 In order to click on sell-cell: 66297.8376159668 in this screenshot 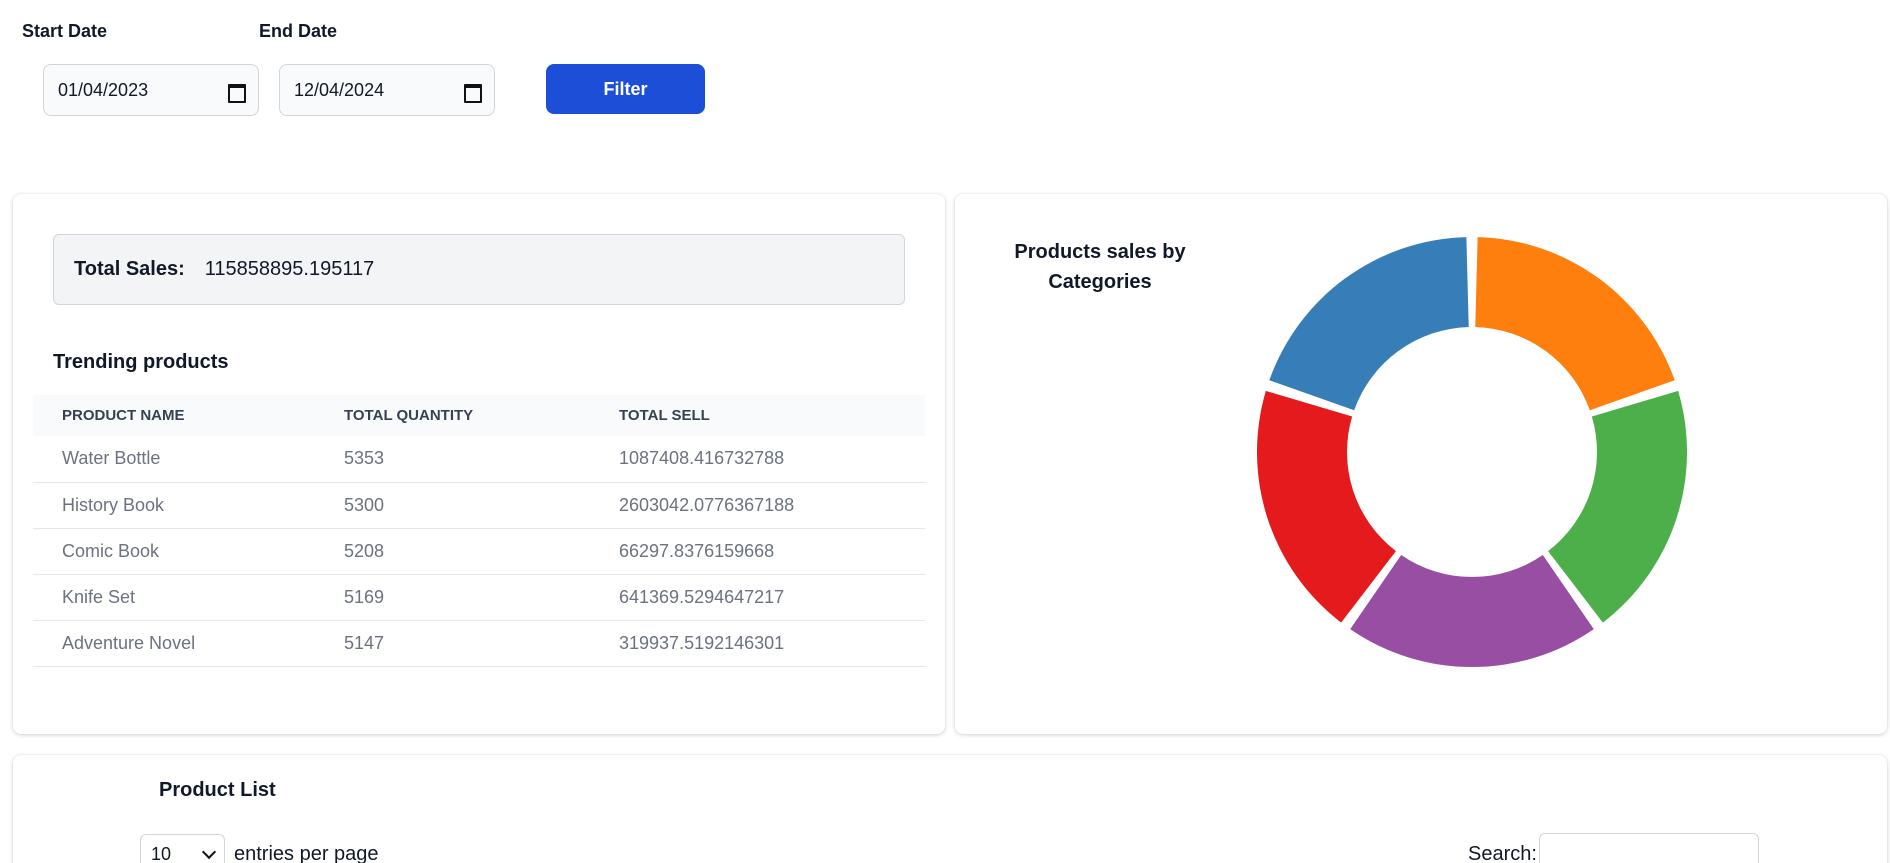, I will do `click(757, 551)`.